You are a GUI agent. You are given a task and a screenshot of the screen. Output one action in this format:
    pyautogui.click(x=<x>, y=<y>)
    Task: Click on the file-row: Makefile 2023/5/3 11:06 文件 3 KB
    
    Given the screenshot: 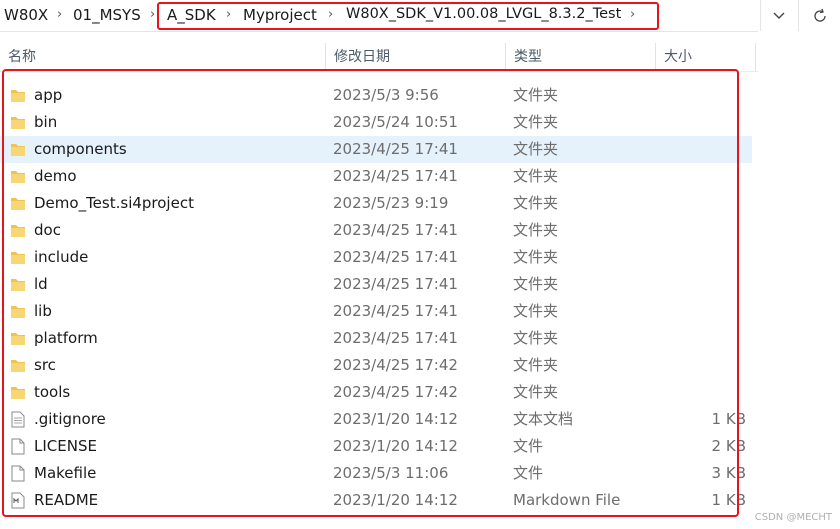 What is the action you would take?
    pyautogui.click(x=376, y=473)
    